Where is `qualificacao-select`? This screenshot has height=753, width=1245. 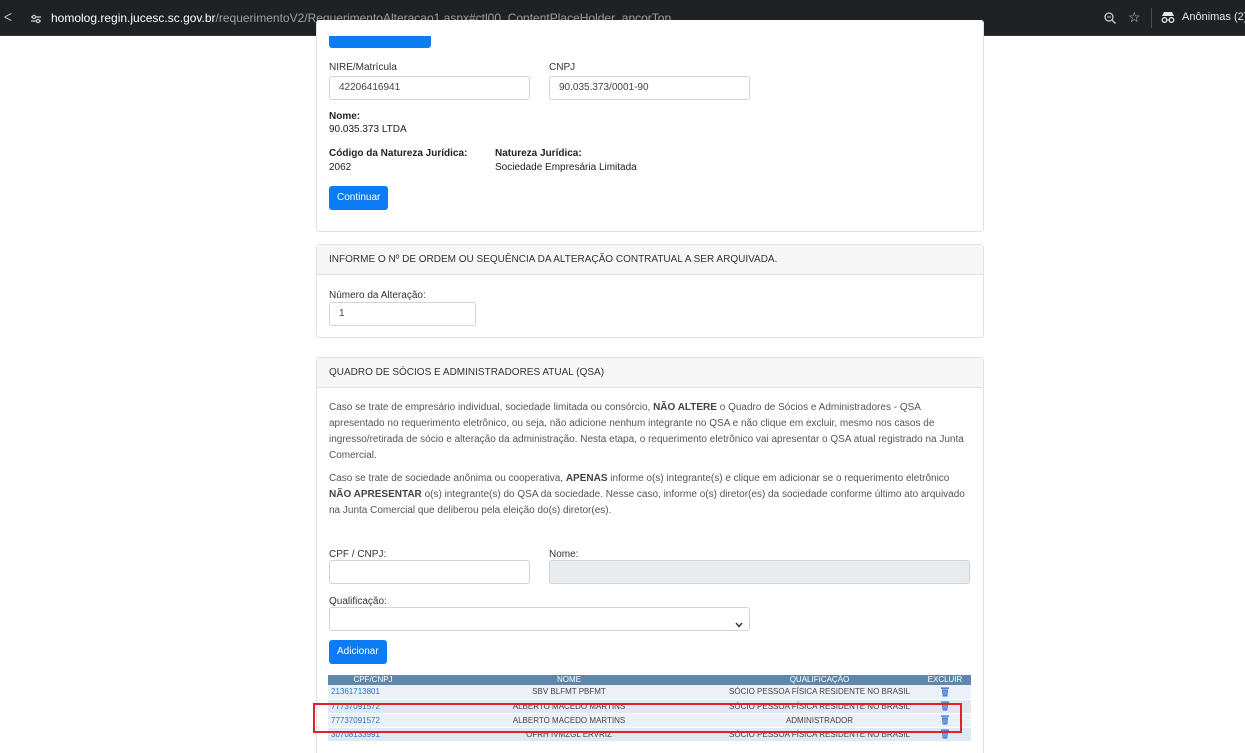
qualificacao-select is located at coordinates (539, 619).